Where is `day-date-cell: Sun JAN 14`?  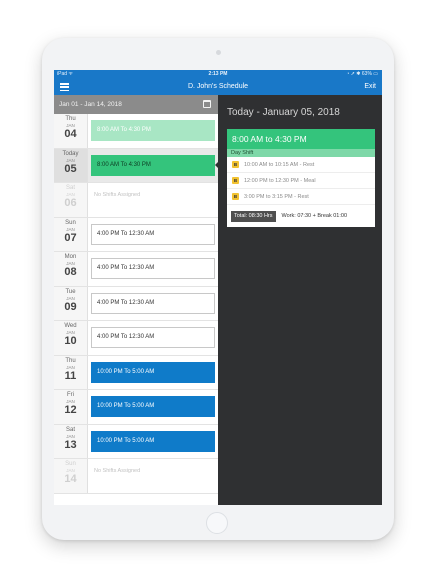
day-date-cell: Sun JAN 14 is located at coordinates (71, 476).